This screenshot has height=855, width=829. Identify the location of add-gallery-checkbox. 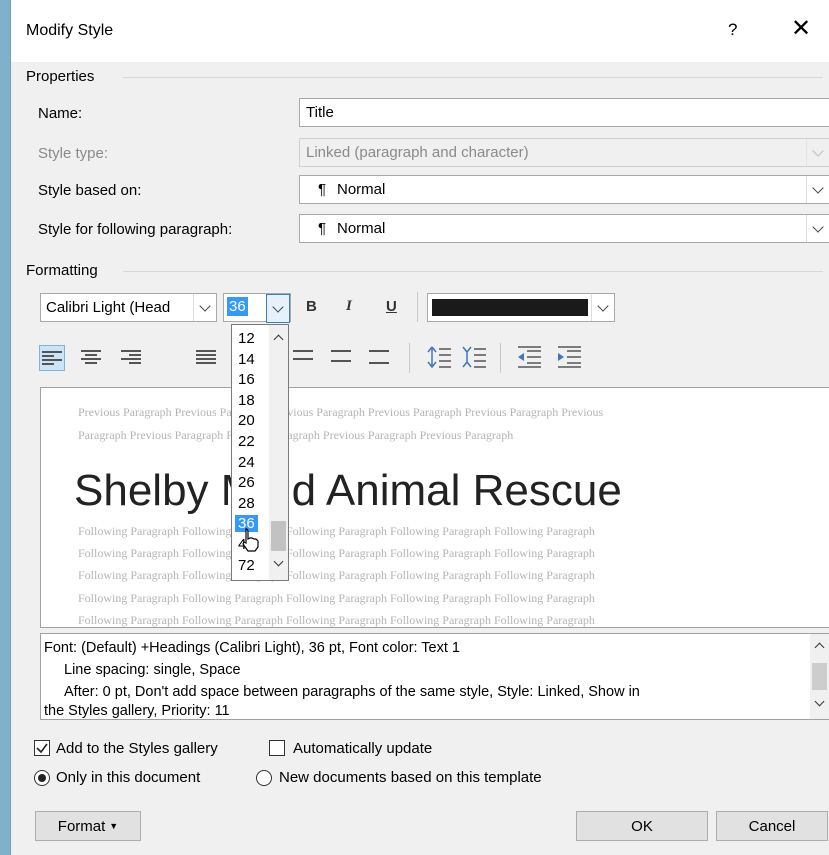
(42, 748).